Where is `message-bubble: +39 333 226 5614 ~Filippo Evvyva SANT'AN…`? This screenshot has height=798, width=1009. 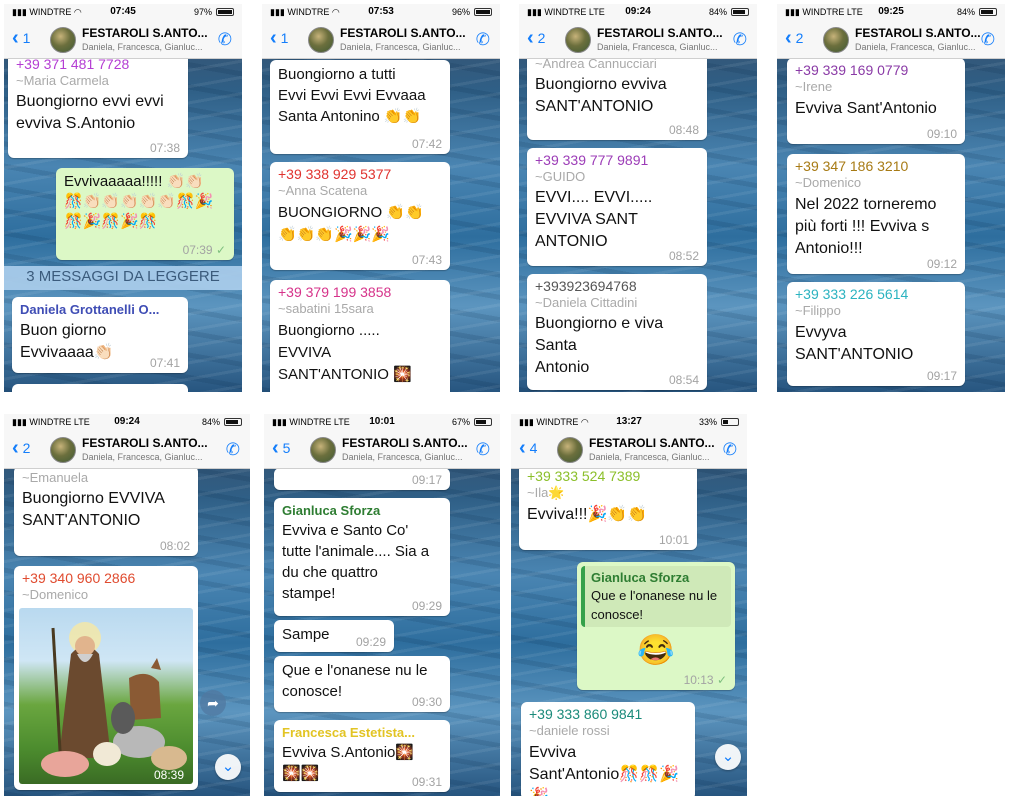
message-bubble: +39 333 226 5614 ~Filippo Evvyva SANT'AN… is located at coordinates (876, 334).